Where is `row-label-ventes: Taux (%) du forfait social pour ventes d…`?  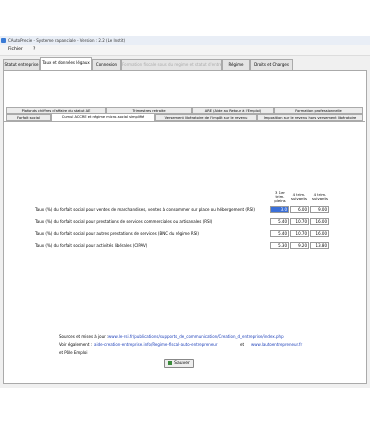
row-label-ventes: Taux (%) du forfait social pour ventes d… is located at coordinates (145, 209).